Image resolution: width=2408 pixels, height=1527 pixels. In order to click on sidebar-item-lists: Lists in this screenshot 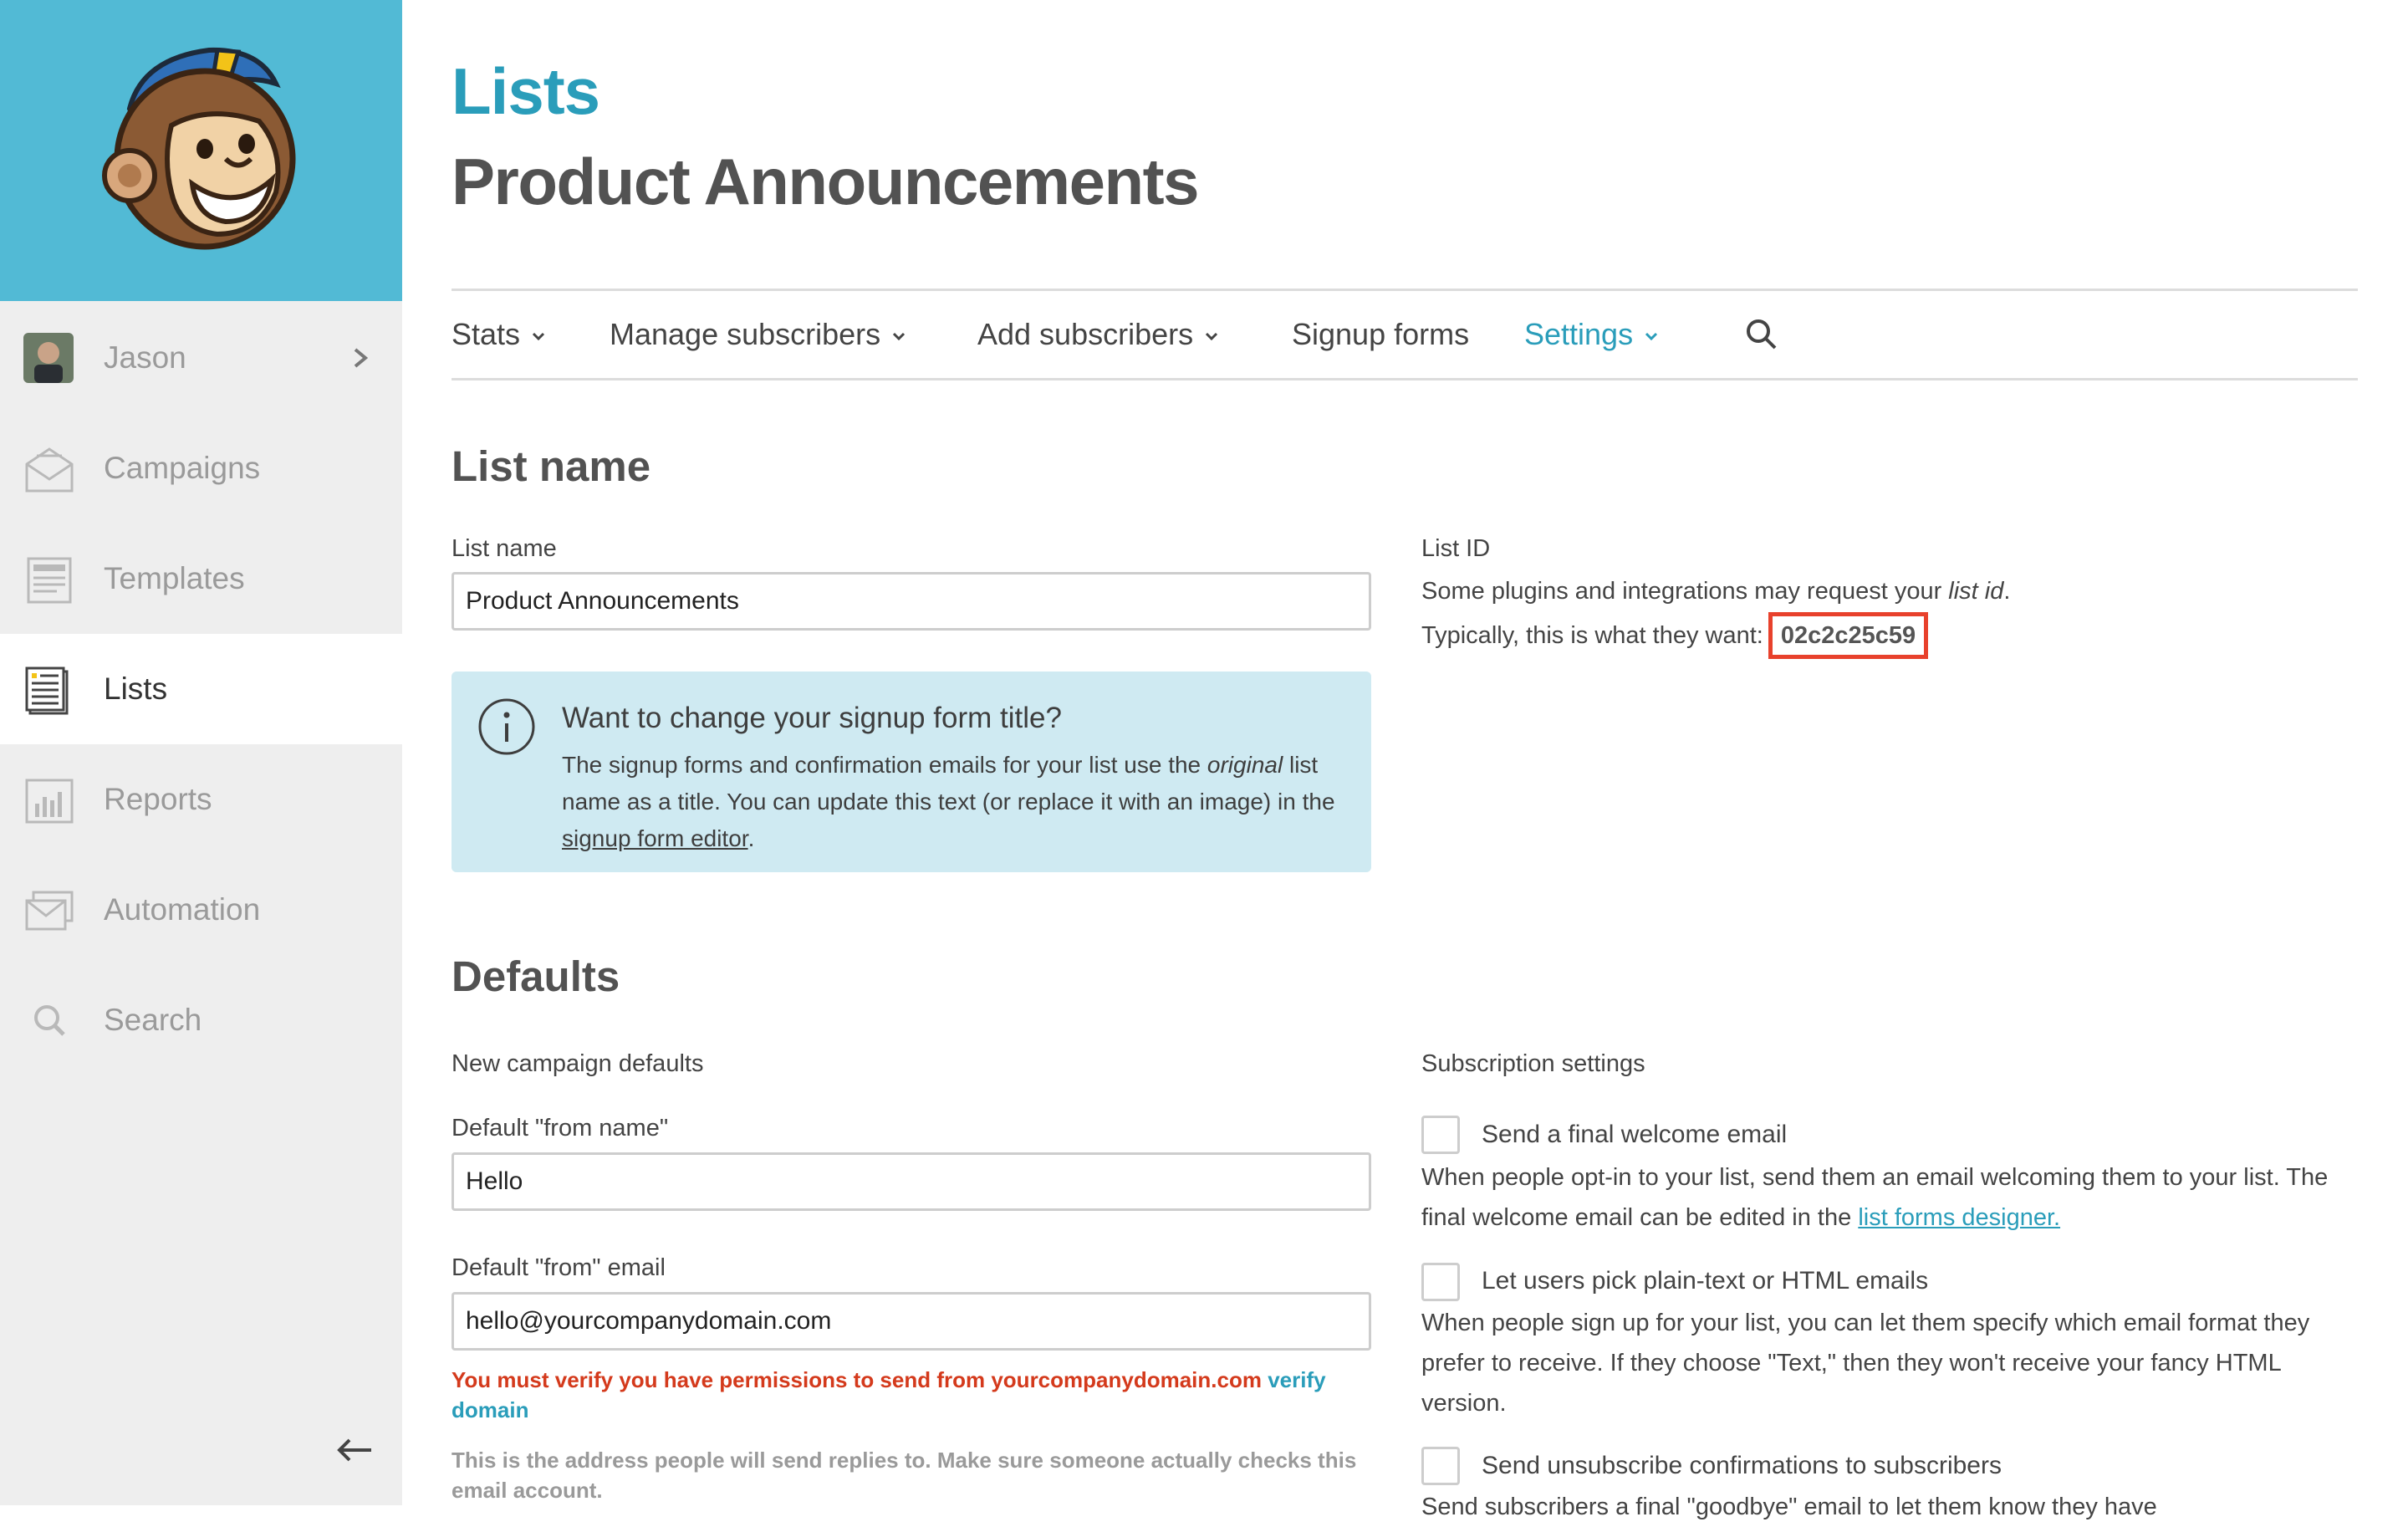, I will do `click(201, 689)`.